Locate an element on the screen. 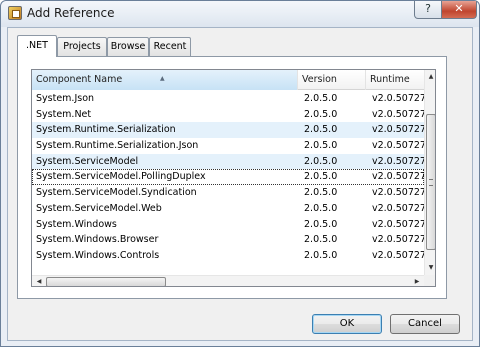 The height and width of the screenshot is (347, 480). sort-ascending-icon: ▲ is located at coordinates (162, 78).